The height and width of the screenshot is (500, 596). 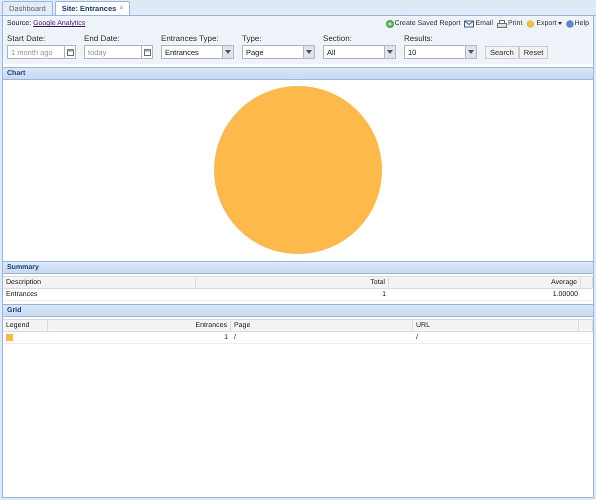 What do you see at coordinates (190, 38) in the screenshot?
I see `field-label: Entrances Type:` at bounding box center [190, 38].